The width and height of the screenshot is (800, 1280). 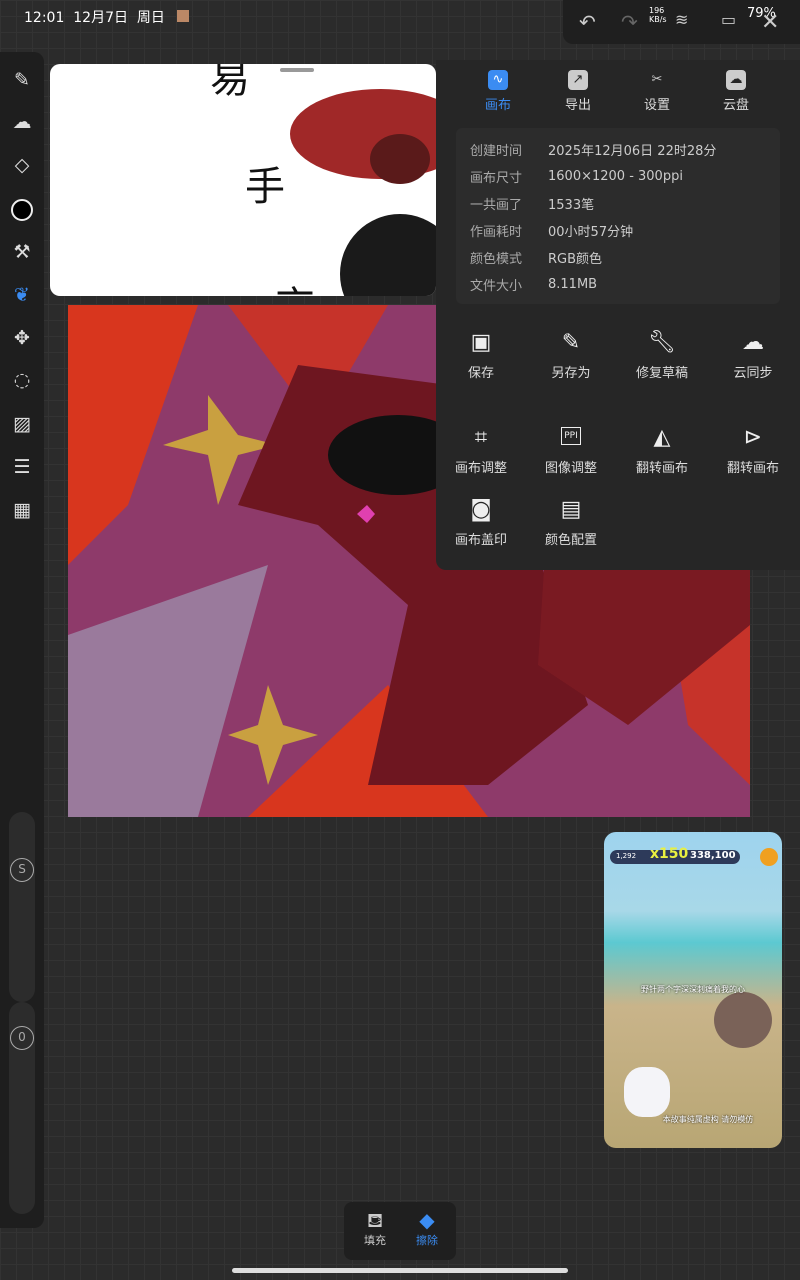 What do you see at coordinates (375, 1220) in the screenshot?
I see `paint-bucket-icon: ⛾` at bounding box center [375, 1220].